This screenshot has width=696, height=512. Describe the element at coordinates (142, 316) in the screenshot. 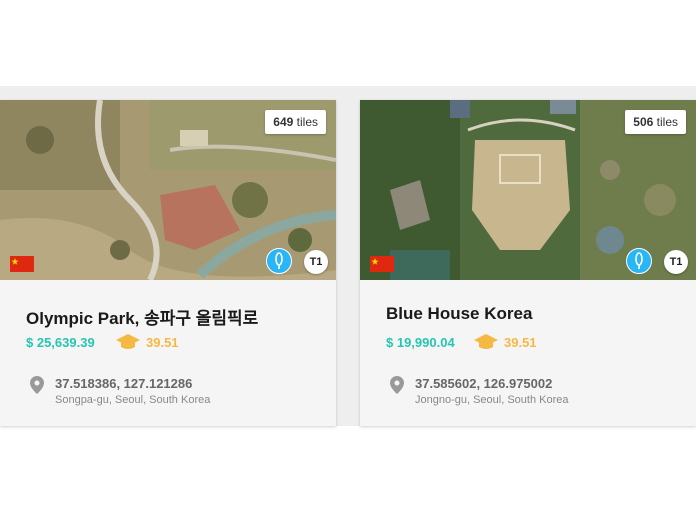

I see `property-title: Olympic Park, 송파구 올림픽로` at that location.